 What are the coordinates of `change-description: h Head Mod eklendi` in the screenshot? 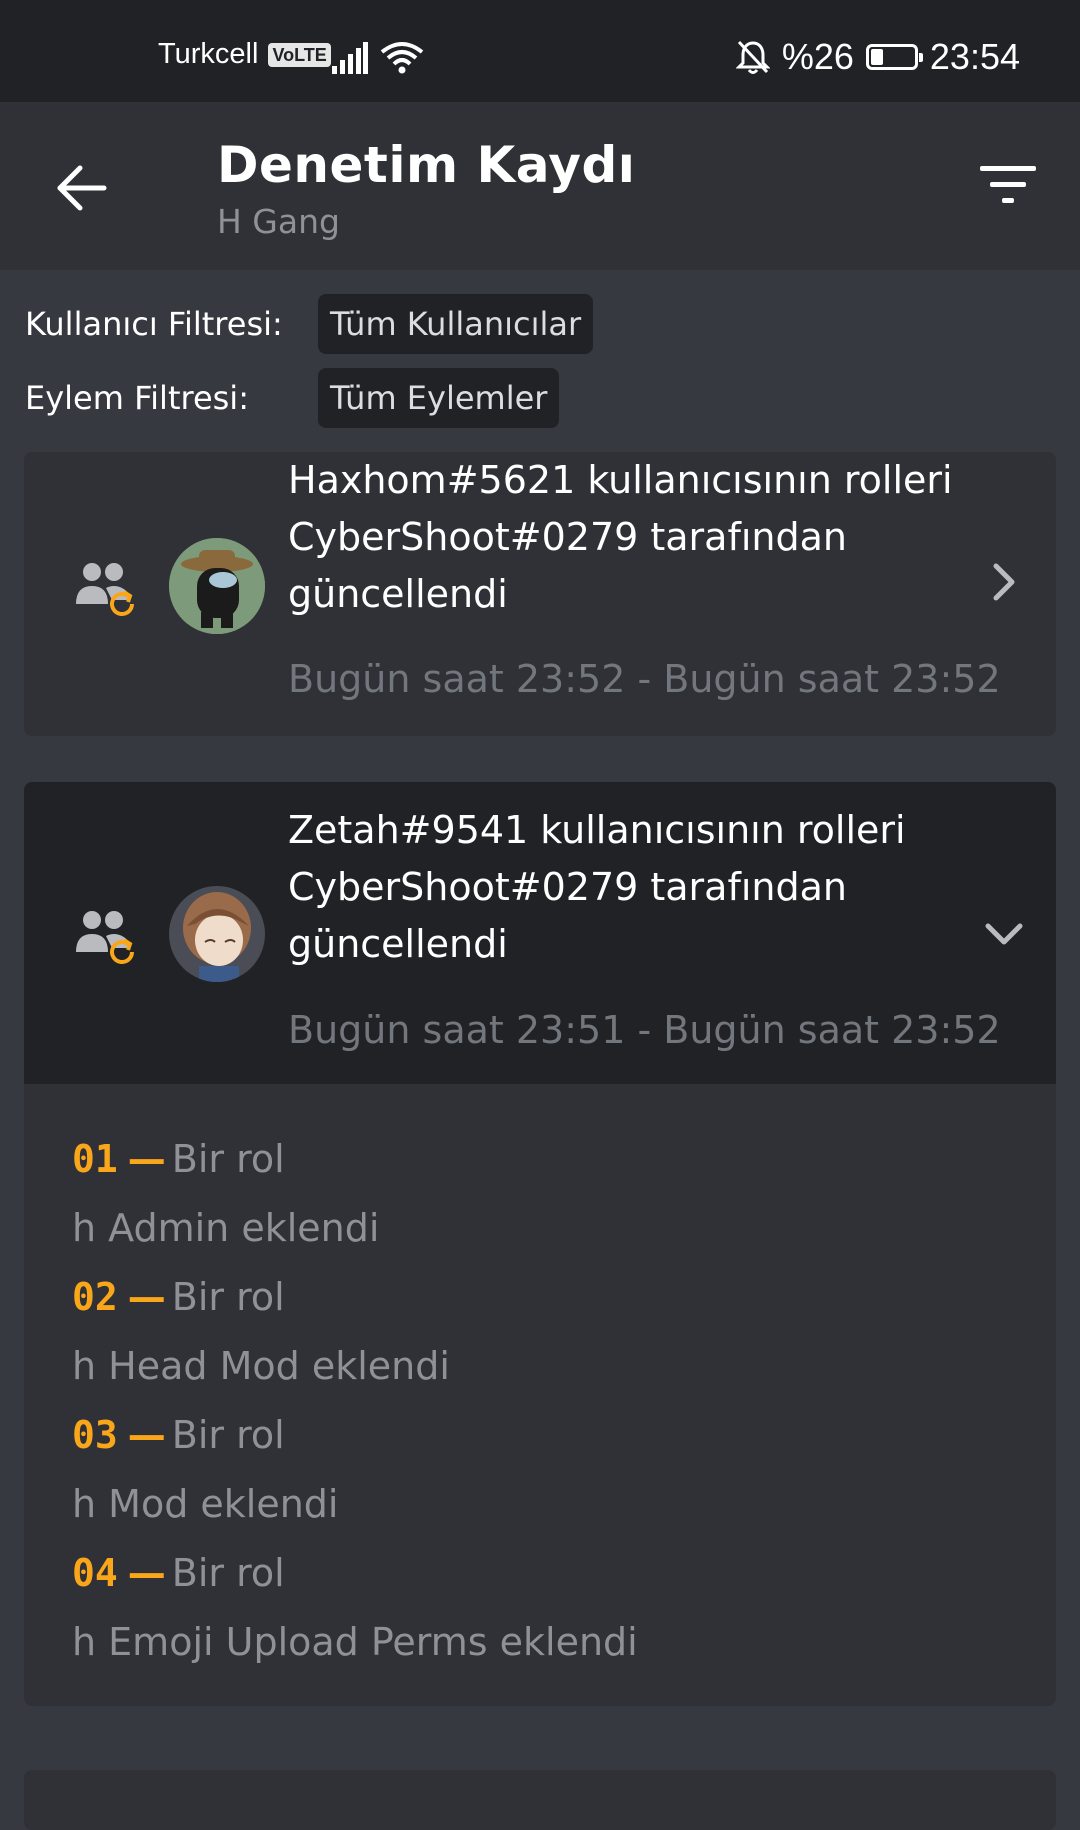 It's located at (261, 1366).